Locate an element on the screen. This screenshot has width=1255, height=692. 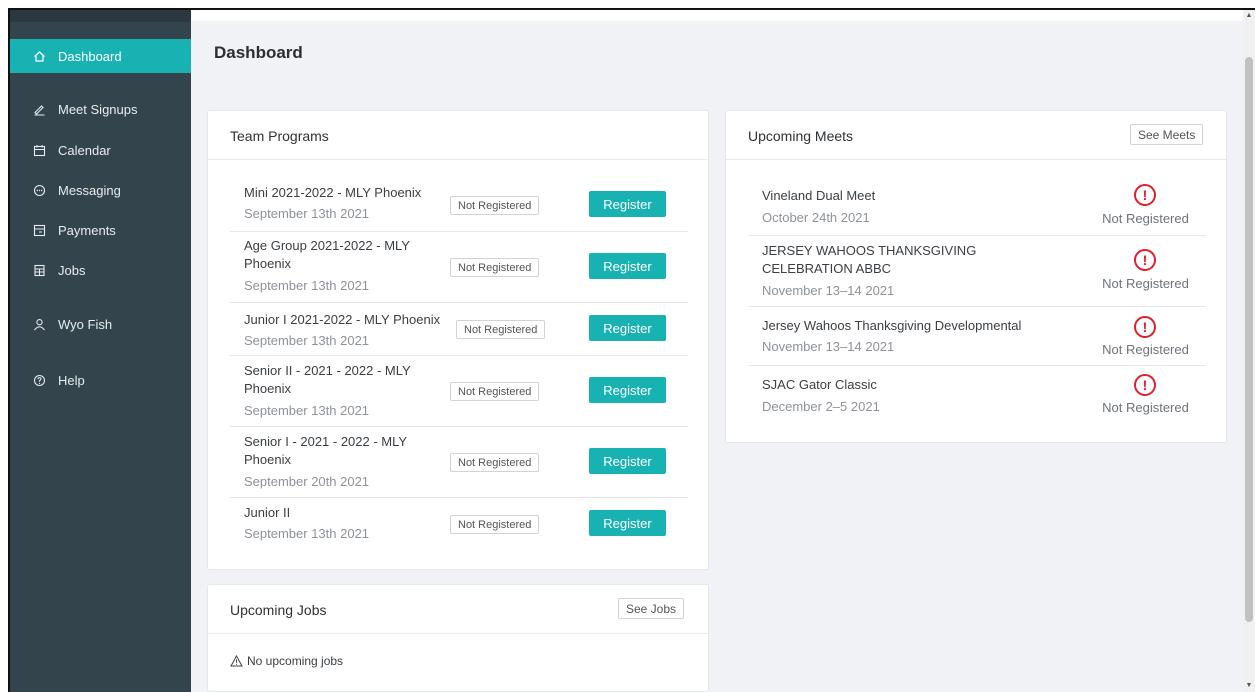
sidebar-item-payments: Payments is located at coordinates (100, 230).